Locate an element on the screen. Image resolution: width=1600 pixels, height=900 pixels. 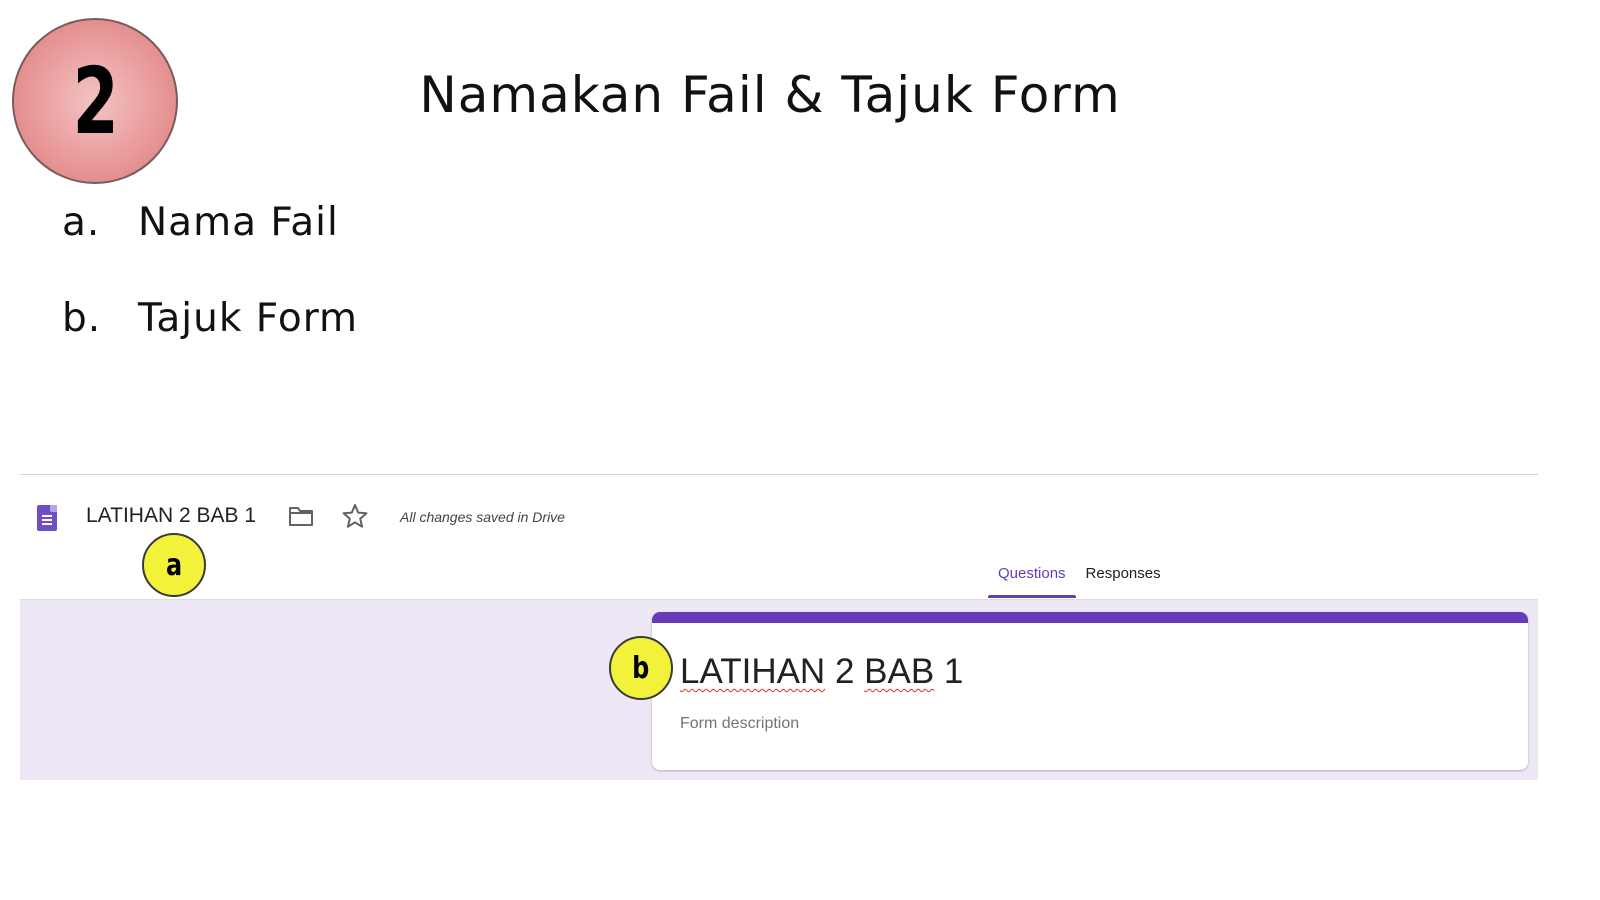
callout-b: b is located at coordinates (641, 668).